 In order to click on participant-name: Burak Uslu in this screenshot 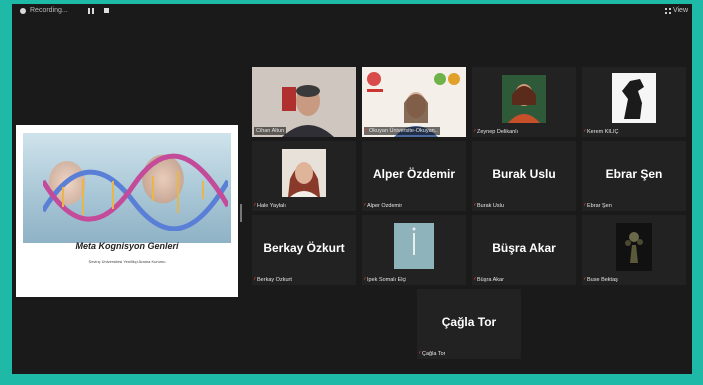, I will do `click(490, 206)`.